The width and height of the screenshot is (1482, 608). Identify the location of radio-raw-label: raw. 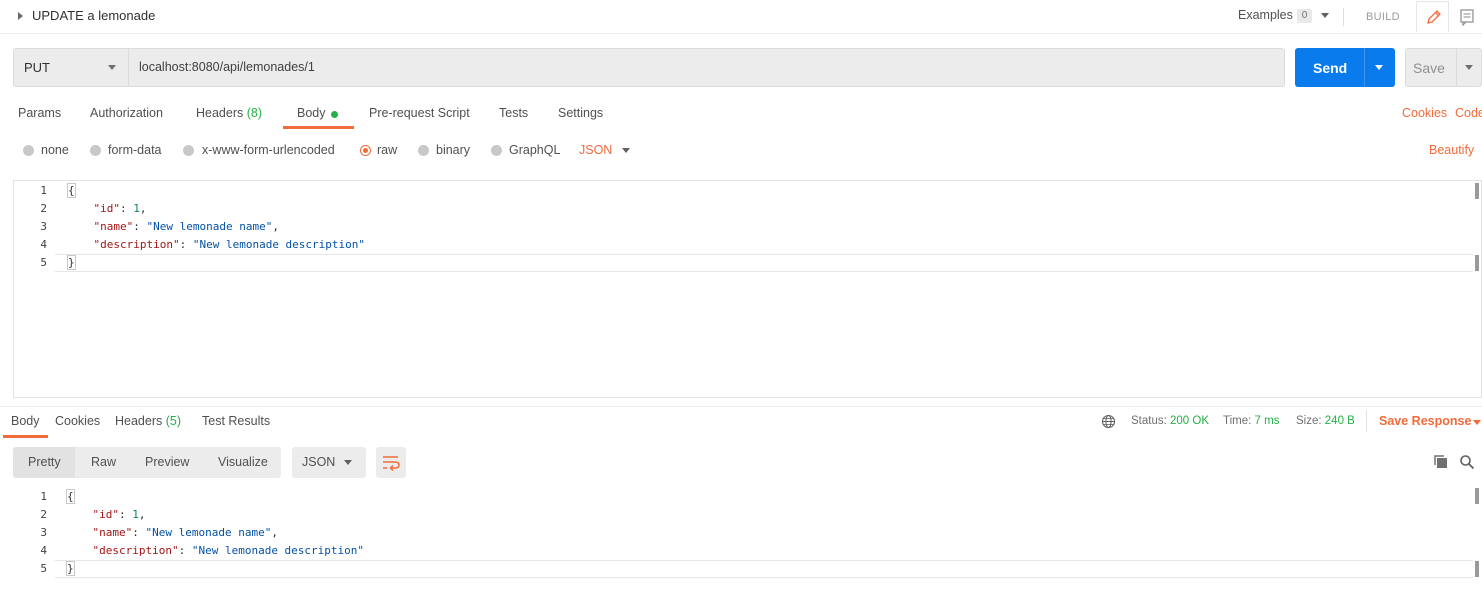
(387, 150).